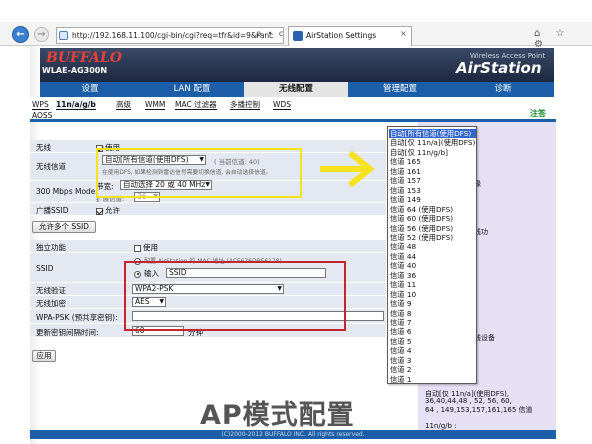 The height and width of the screenshot is (444, 592). What do you see at coordinates (51, 303) in the screenshot?
I see `encrypt-label: 无线加密` at bounding box center [51, 303].